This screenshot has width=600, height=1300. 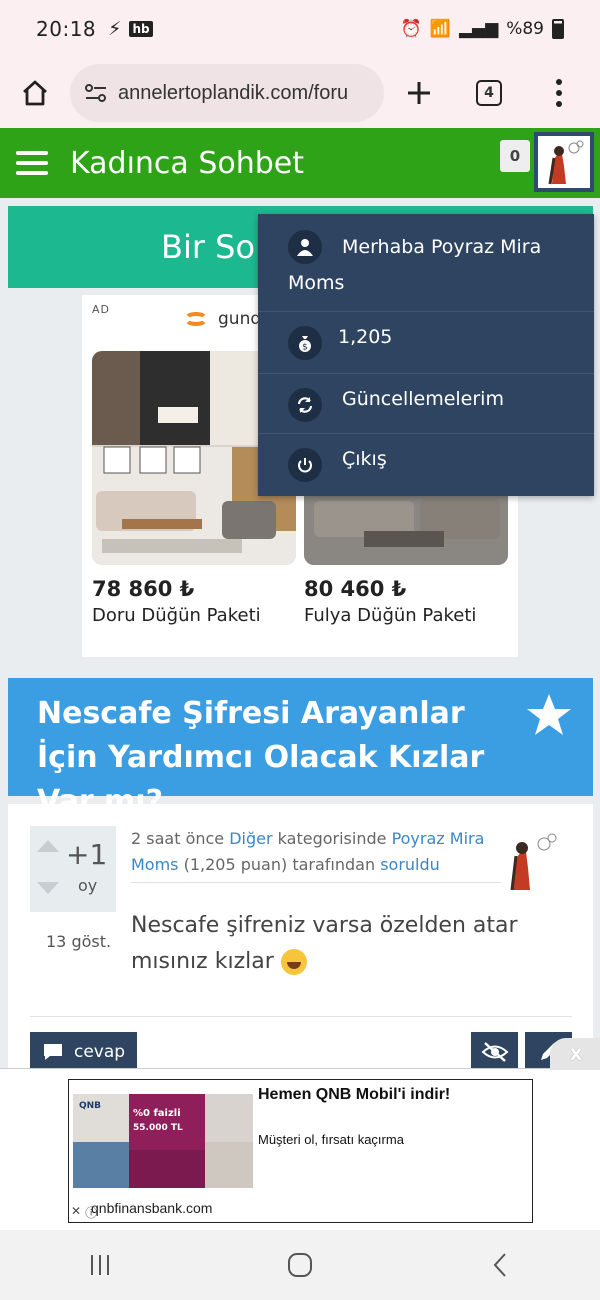 What do you see at coordinates (525, 29) in the screenshot?
I see `battery-percent: %89` at bounding box center [525, 29].